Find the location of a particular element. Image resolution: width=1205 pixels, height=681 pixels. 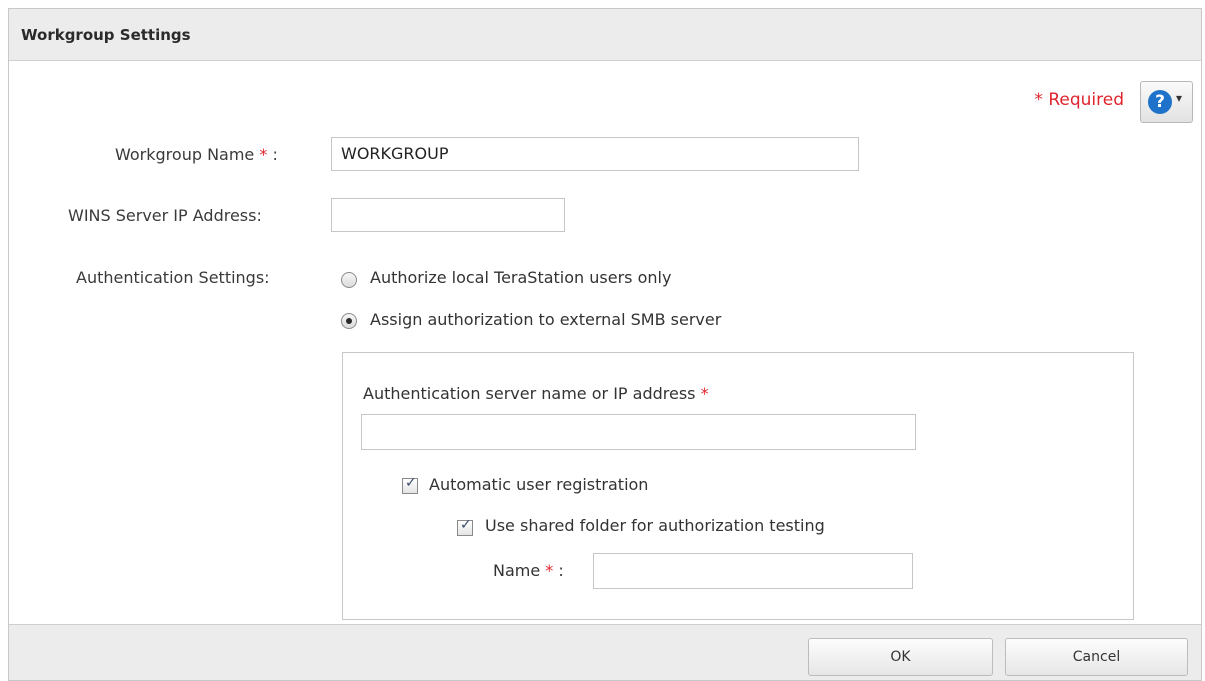

auto-register-checkbox: ✓ is located at coordinates (410, 484).